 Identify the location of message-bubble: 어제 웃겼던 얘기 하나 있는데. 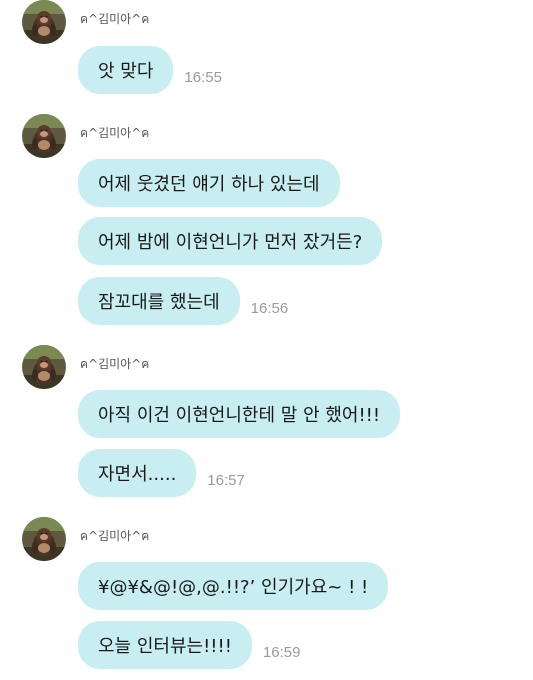
(209, 183).